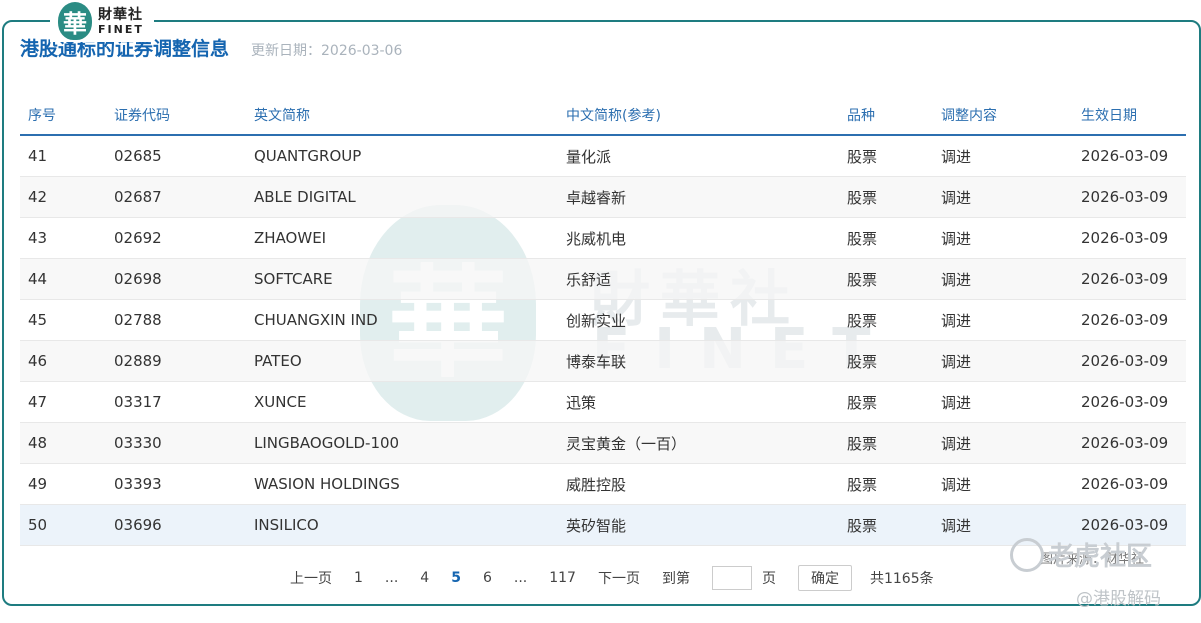 The height and width of the screenshot is (623, 1201). Describe the element at coordinates (562, 578) in the screenshot. I see `page-link-last: 117` at that location.